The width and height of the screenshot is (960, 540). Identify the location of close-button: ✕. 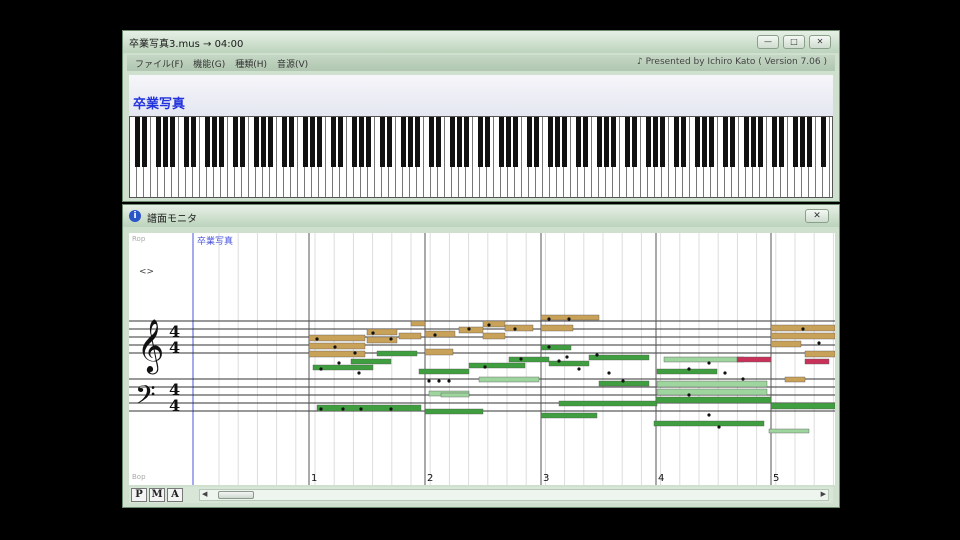
(820, 42).